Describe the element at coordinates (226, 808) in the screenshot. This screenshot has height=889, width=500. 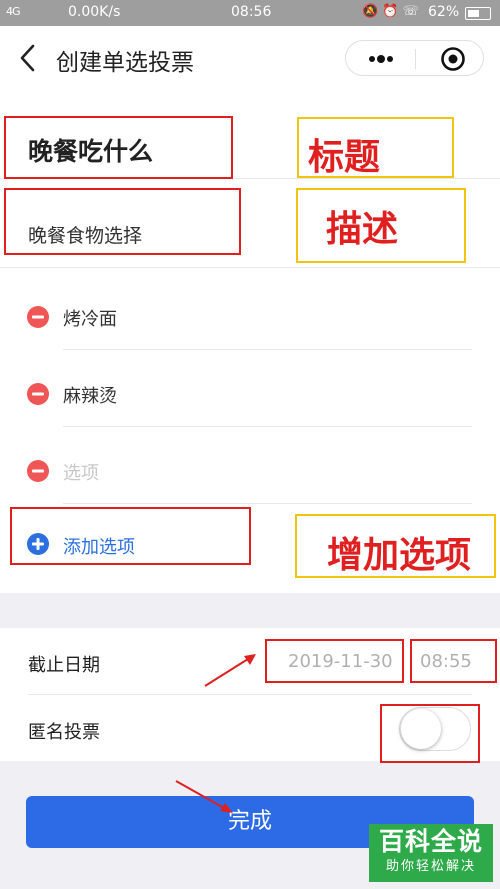
I see `annotation-arrowhead` at that location.